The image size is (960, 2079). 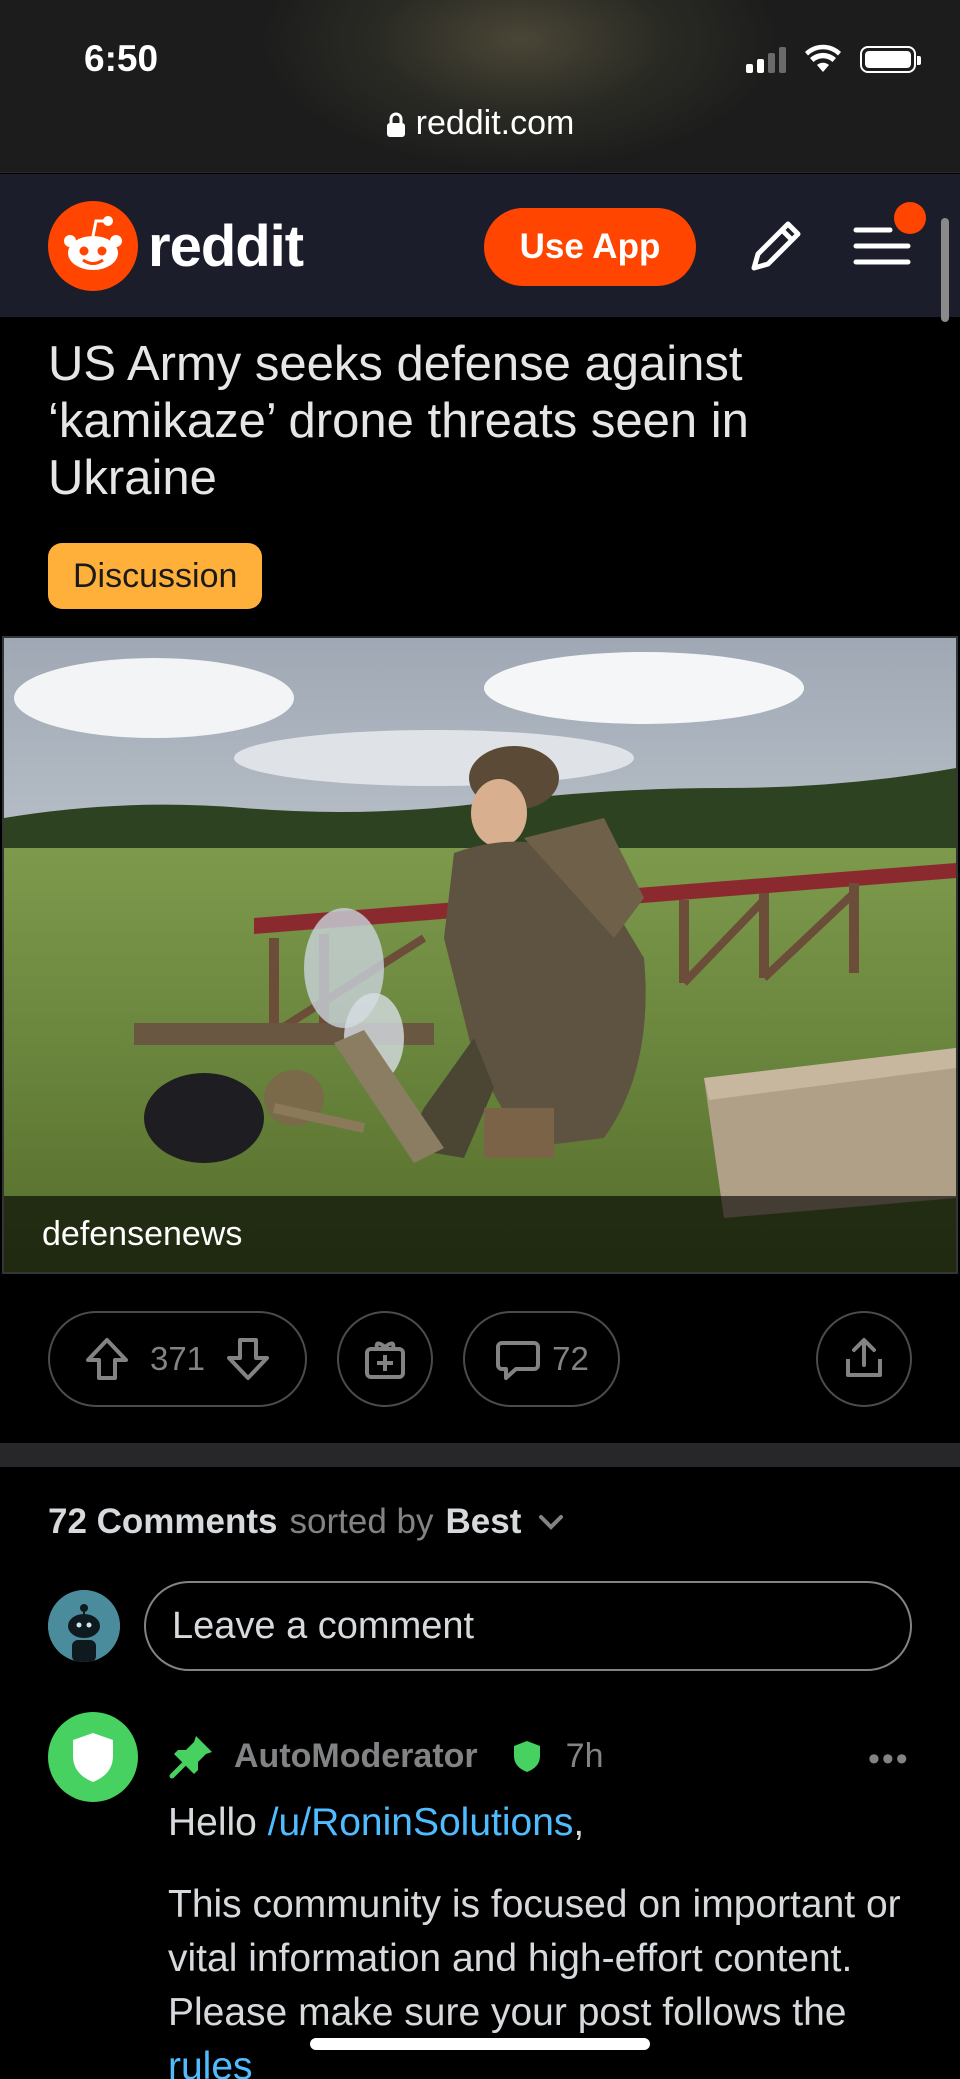 What do you see at coordinates (526, 1756) in the screenshot?
I see `mod-shield-icon` at bounding box center [526, 1756].